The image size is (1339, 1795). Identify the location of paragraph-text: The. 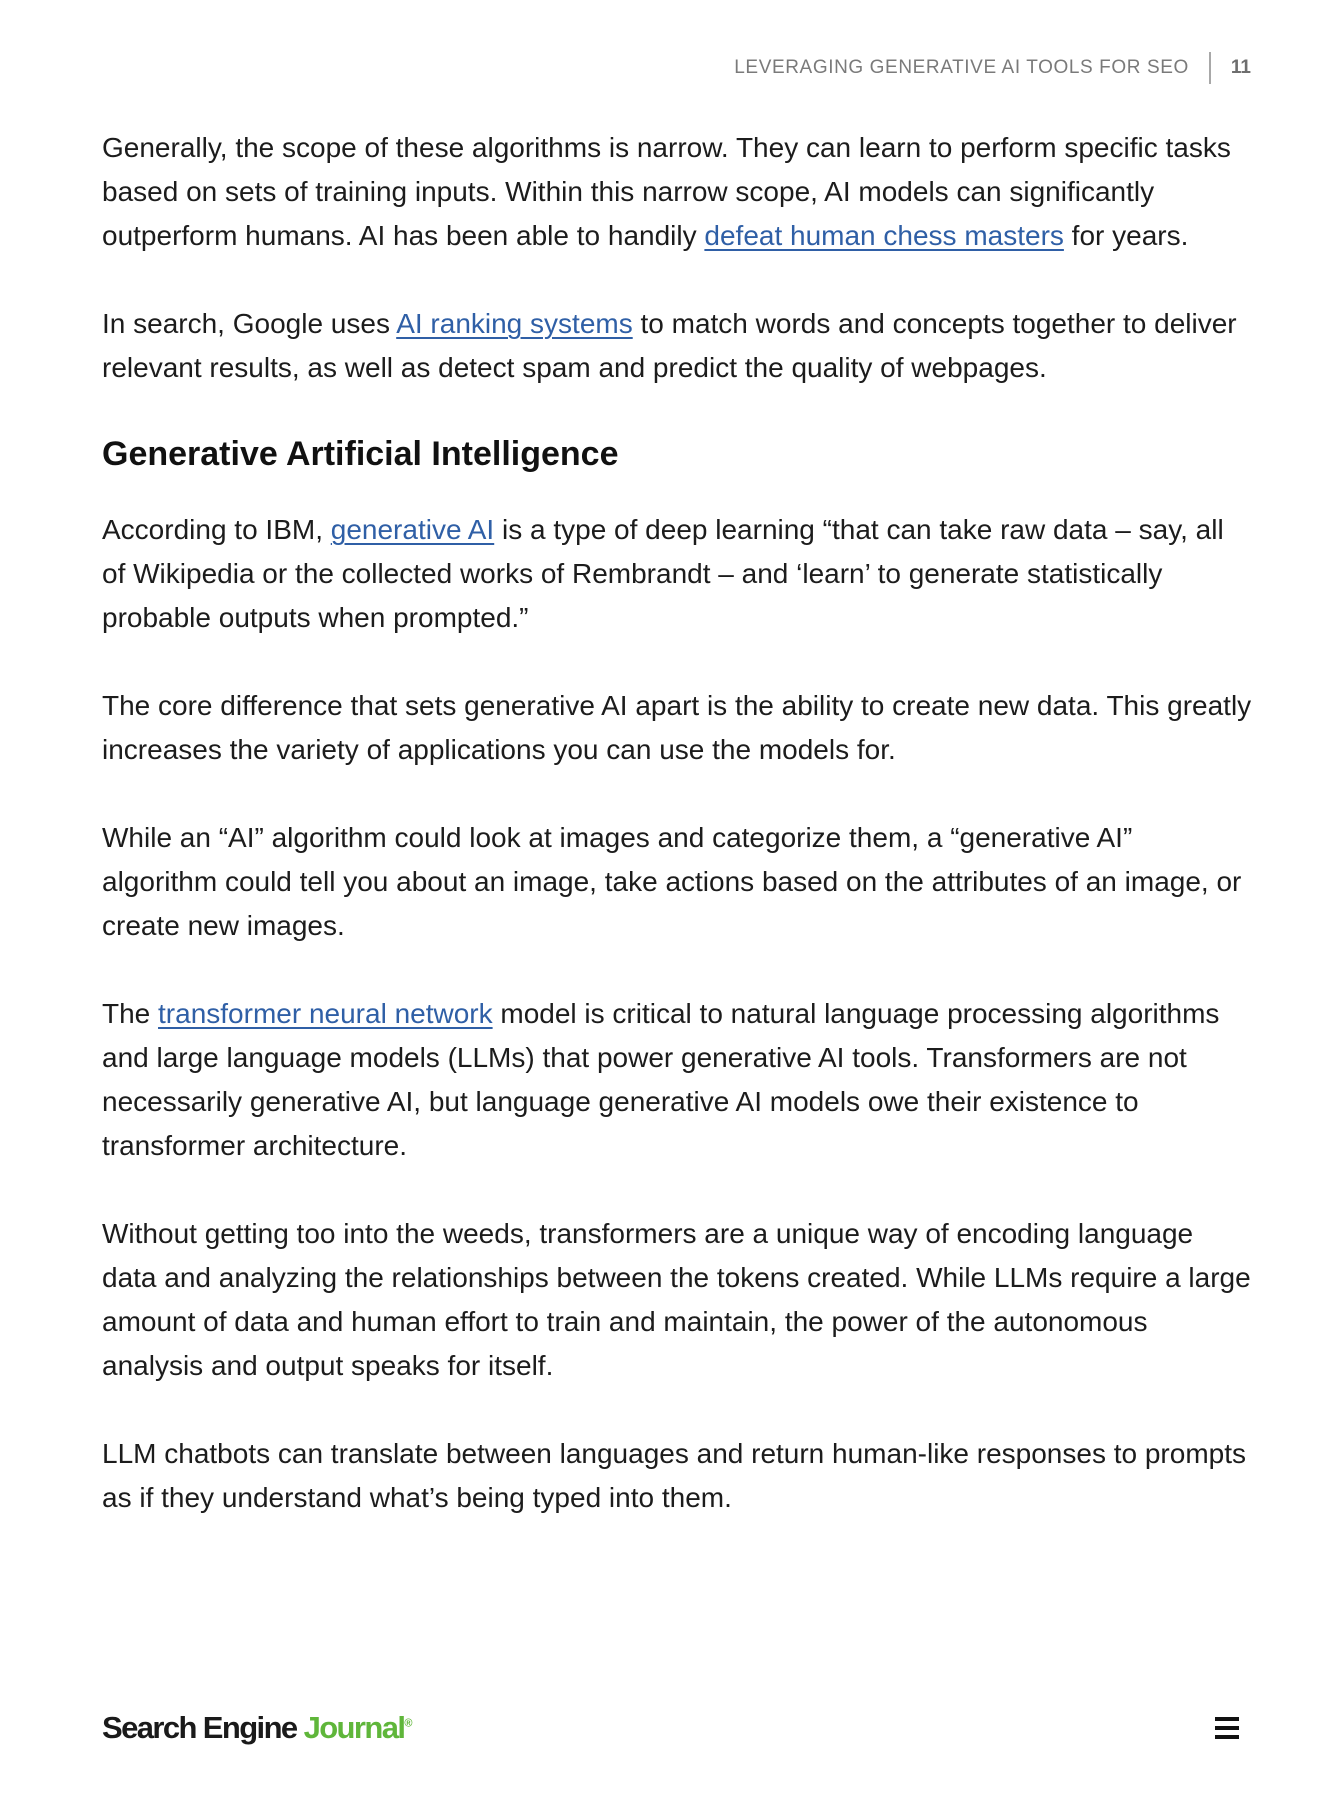
(130, 1013).